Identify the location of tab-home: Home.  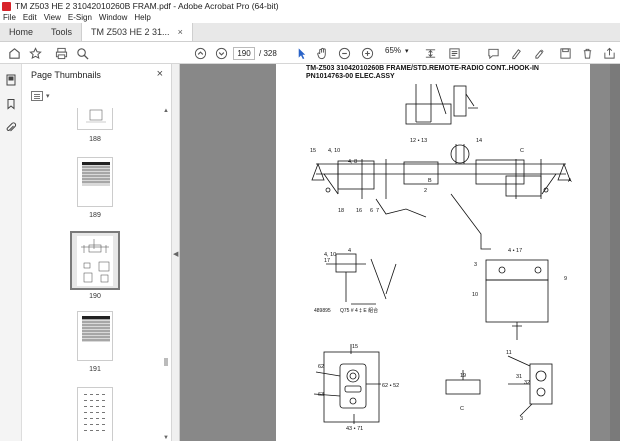
(21, 32).